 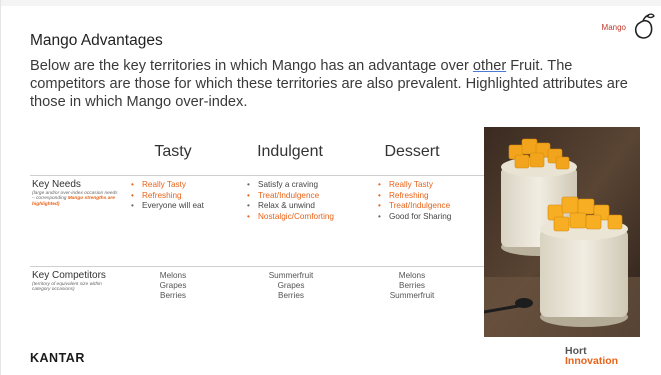 What do you see at coordinates (592, 361) in the screenshot?
I see `hort-logo-line2: Innovation` at bounding box center [592, 361].